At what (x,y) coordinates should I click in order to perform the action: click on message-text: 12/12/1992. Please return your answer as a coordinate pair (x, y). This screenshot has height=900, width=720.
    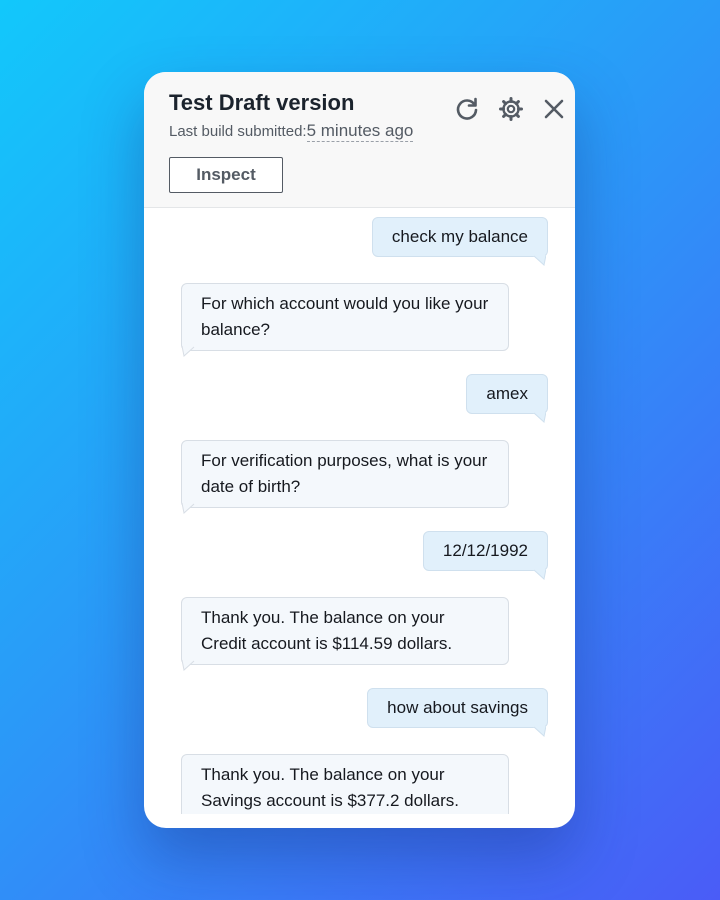
    Looking at the image, I should click on (485, 550).